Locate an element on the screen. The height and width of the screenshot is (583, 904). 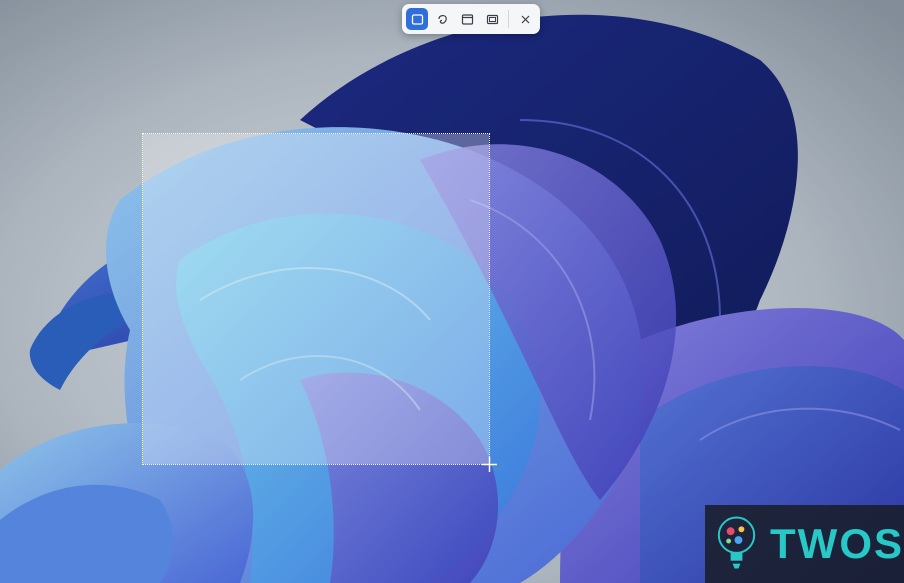
watermark-text: TWOS is located at coordinates (837, 543).